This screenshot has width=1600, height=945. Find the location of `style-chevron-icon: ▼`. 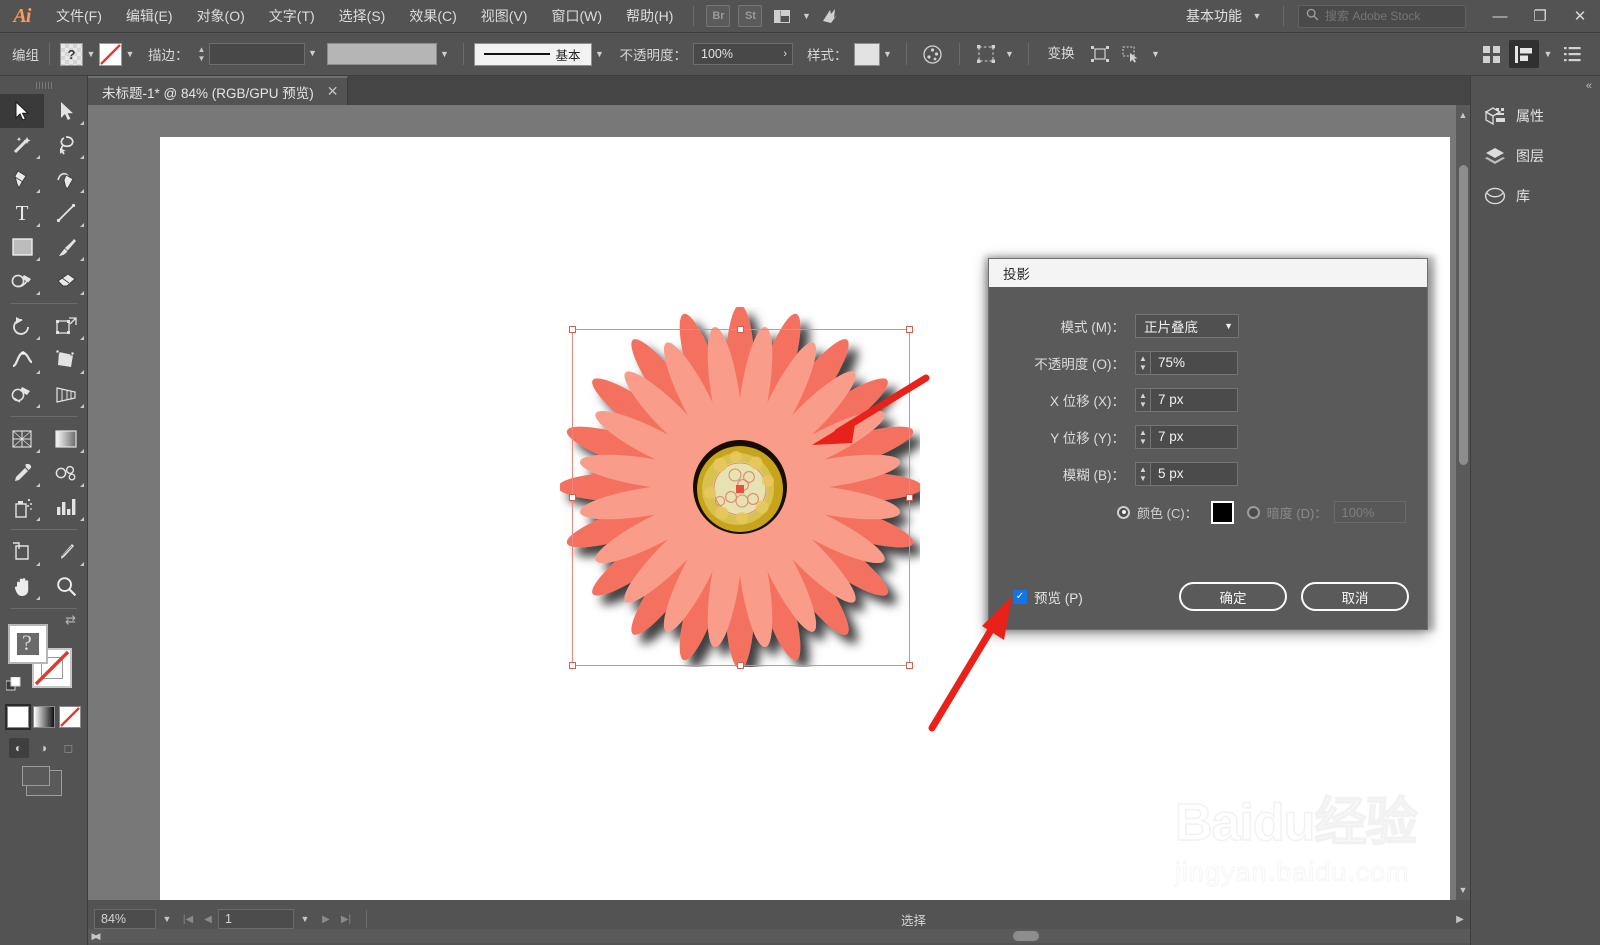

style-chevron-icon: ▼ is located at coordinates (888, 54).